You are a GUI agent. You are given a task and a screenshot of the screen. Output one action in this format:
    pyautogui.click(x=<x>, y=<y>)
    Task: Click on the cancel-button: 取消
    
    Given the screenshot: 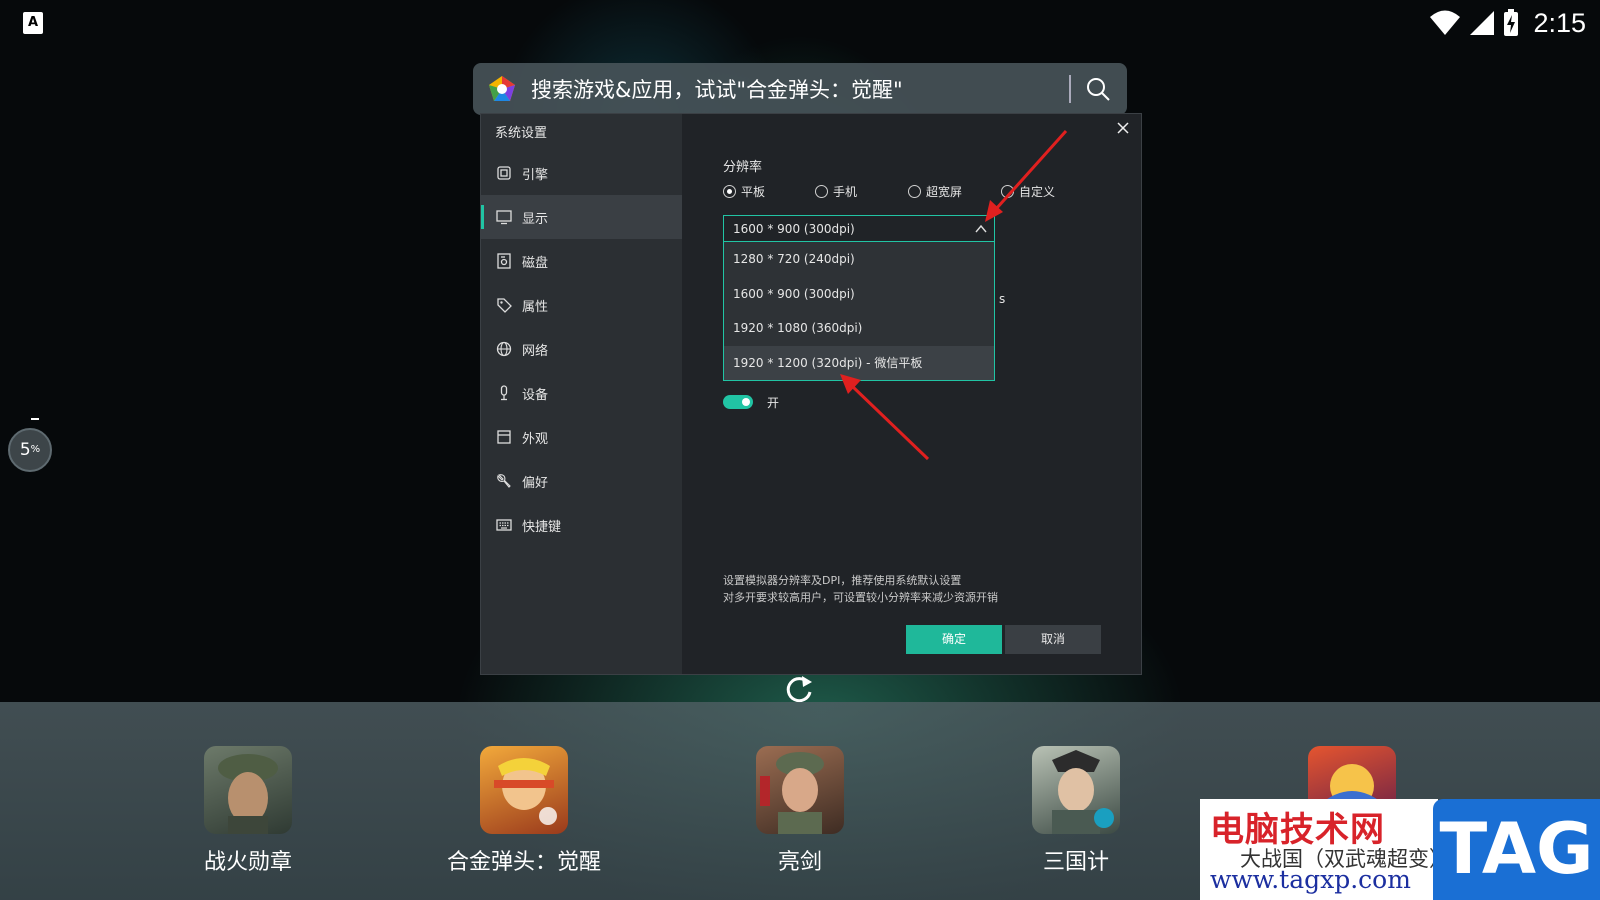 What is the action you would take?
    pyautogui.click(x=1053, y=639)
    